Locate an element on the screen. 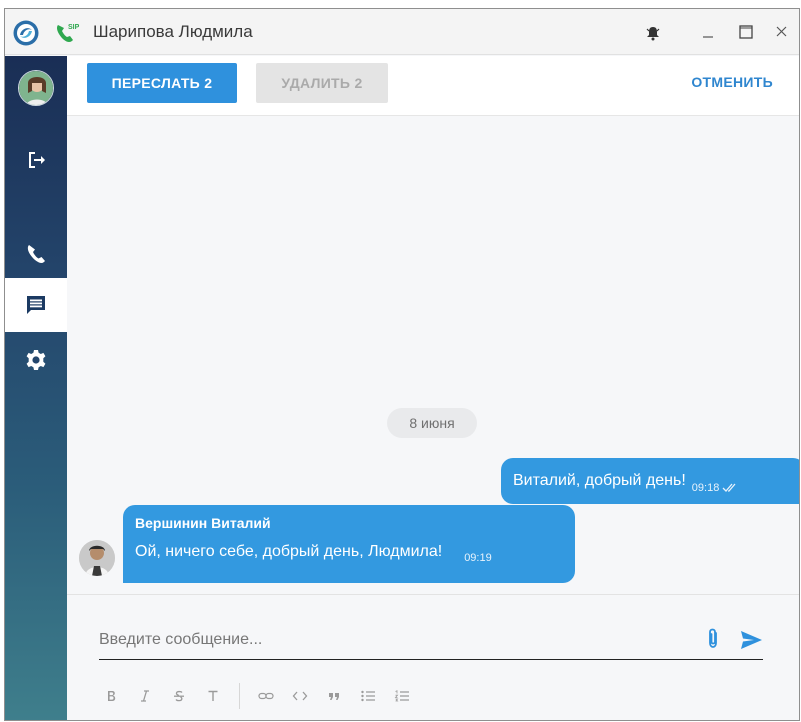  message-time: 09:18 is located at coordinates (705, 488).